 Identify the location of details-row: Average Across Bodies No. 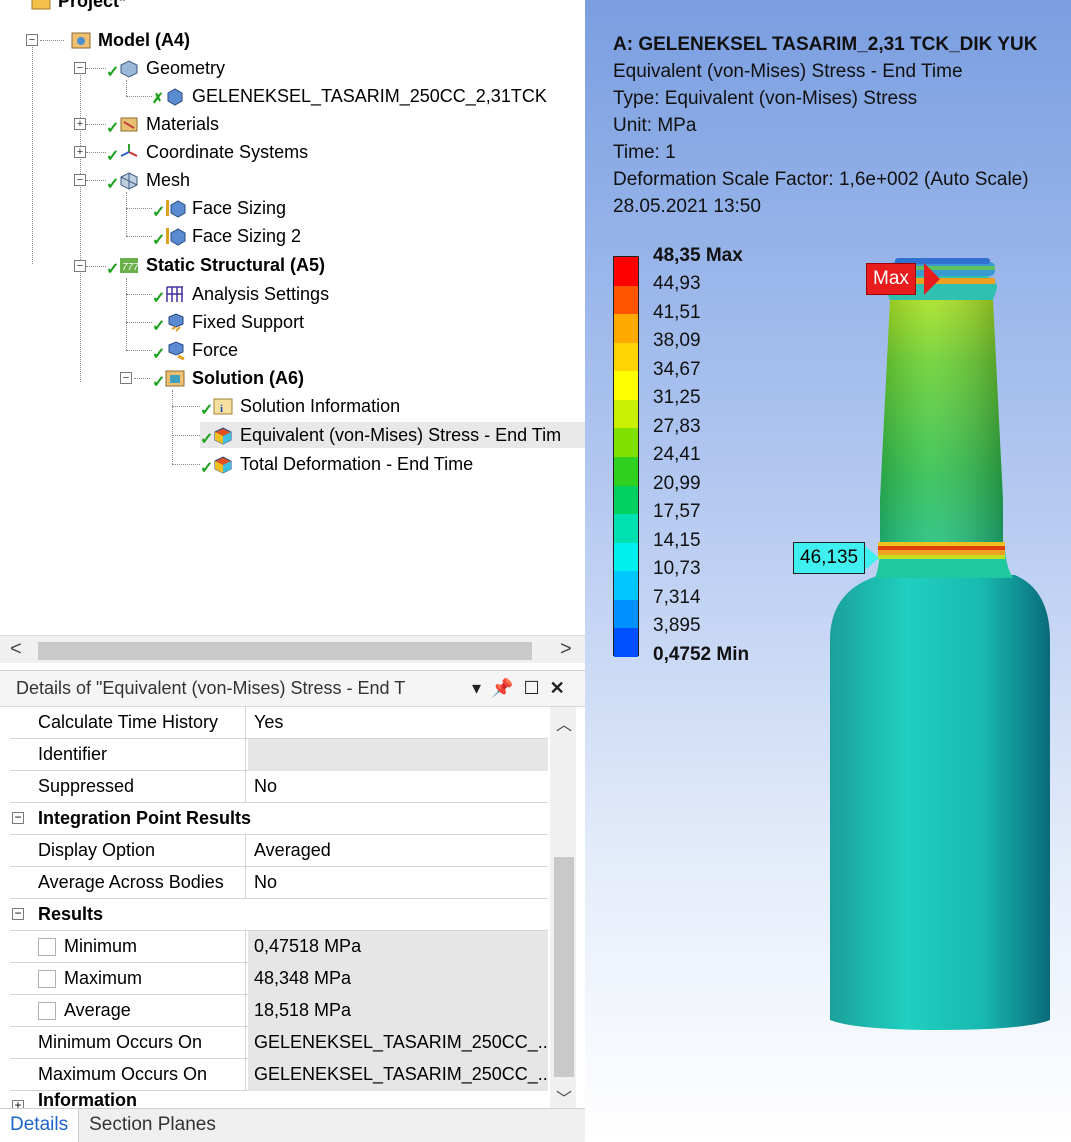
(279, 882).